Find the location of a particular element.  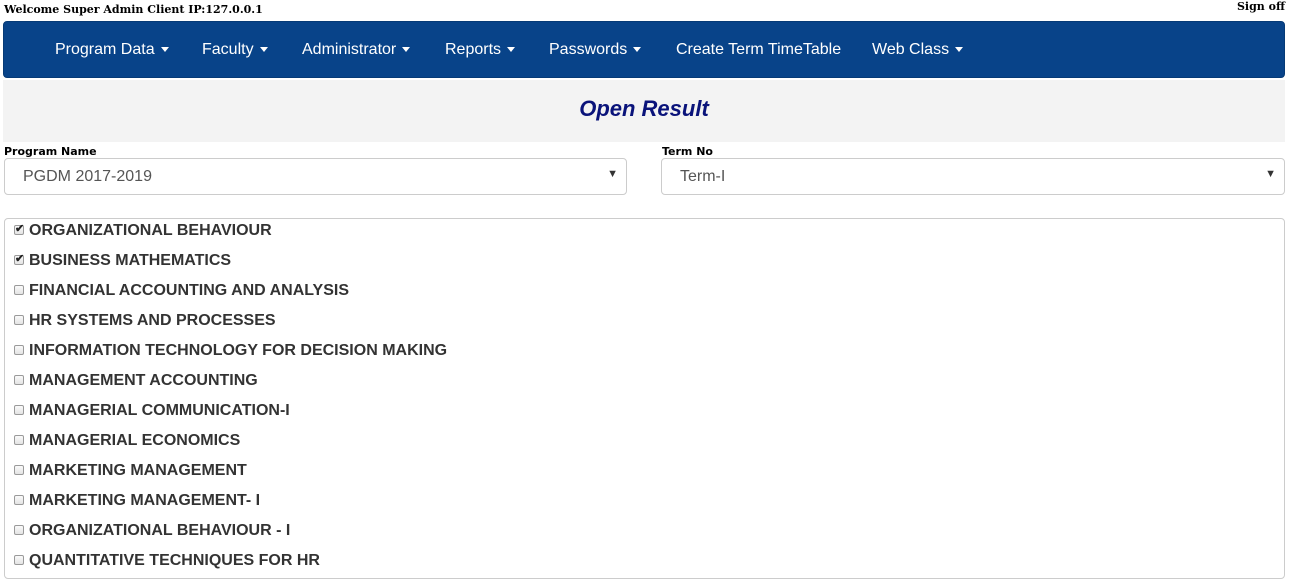

title-band: Open Result is located at coordinates (644, 111).